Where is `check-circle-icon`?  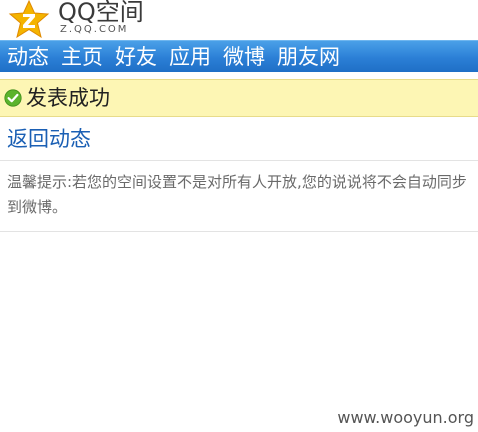 check-circle-icon is located at coordinates (13, 98).